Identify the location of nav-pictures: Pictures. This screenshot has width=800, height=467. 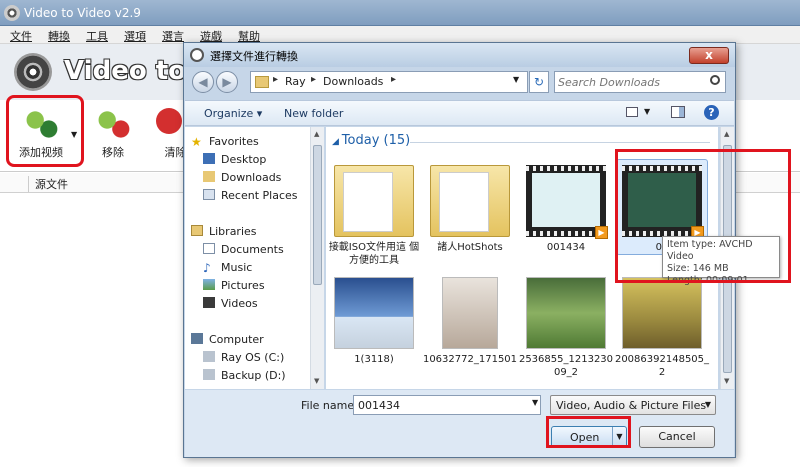
(234, 285).